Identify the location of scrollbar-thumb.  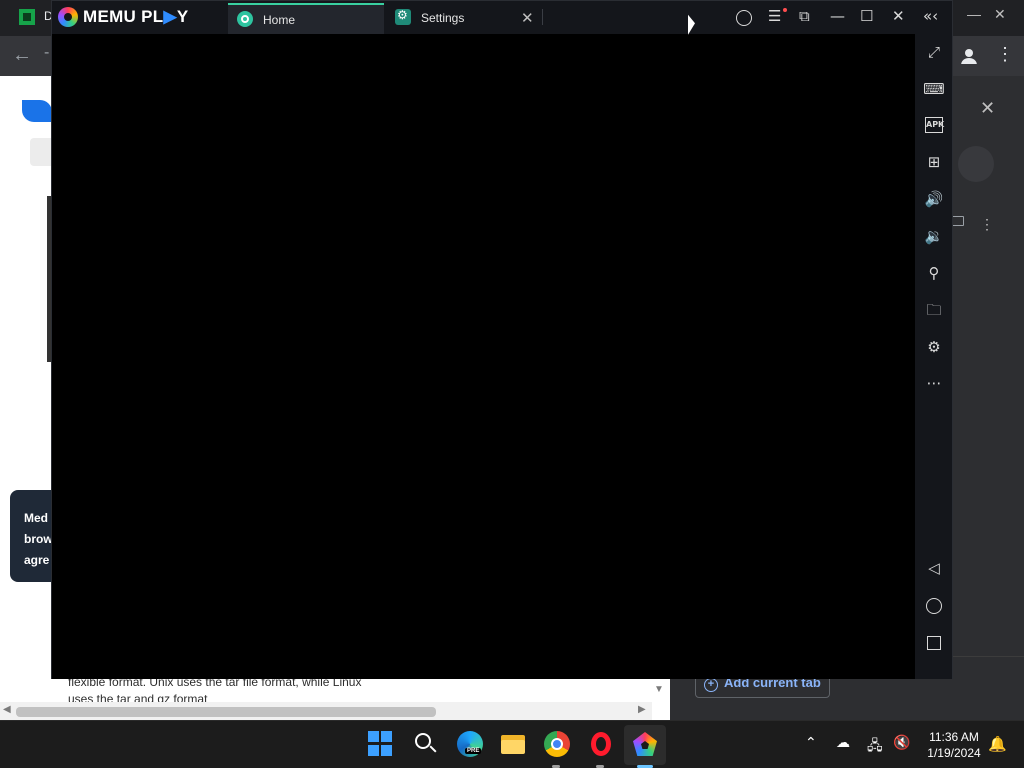
(226, 712).